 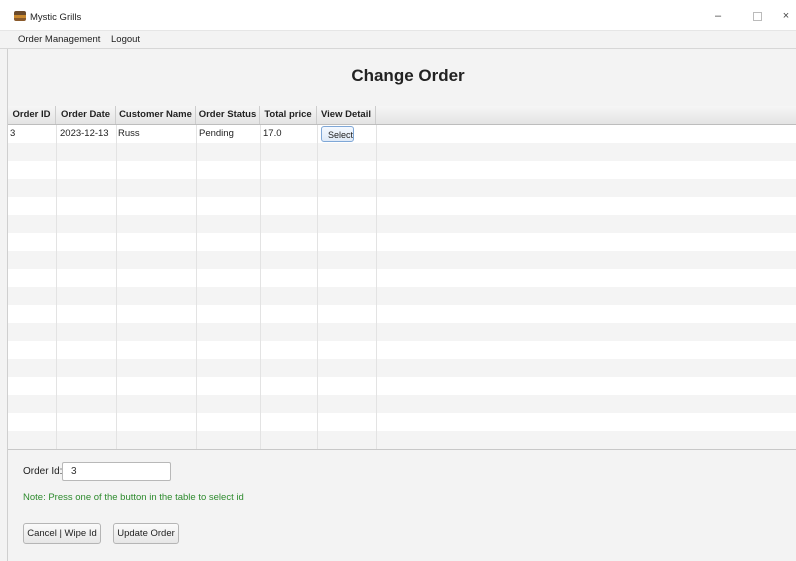 I want to click on order-id-label: Order Id:, so click(x=43, y=471).